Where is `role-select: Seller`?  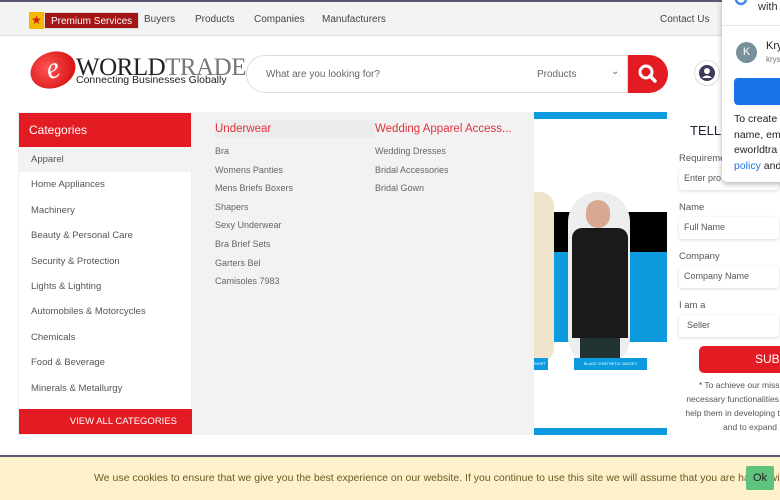 role-select: Seller is located at coordinates (729, 326).